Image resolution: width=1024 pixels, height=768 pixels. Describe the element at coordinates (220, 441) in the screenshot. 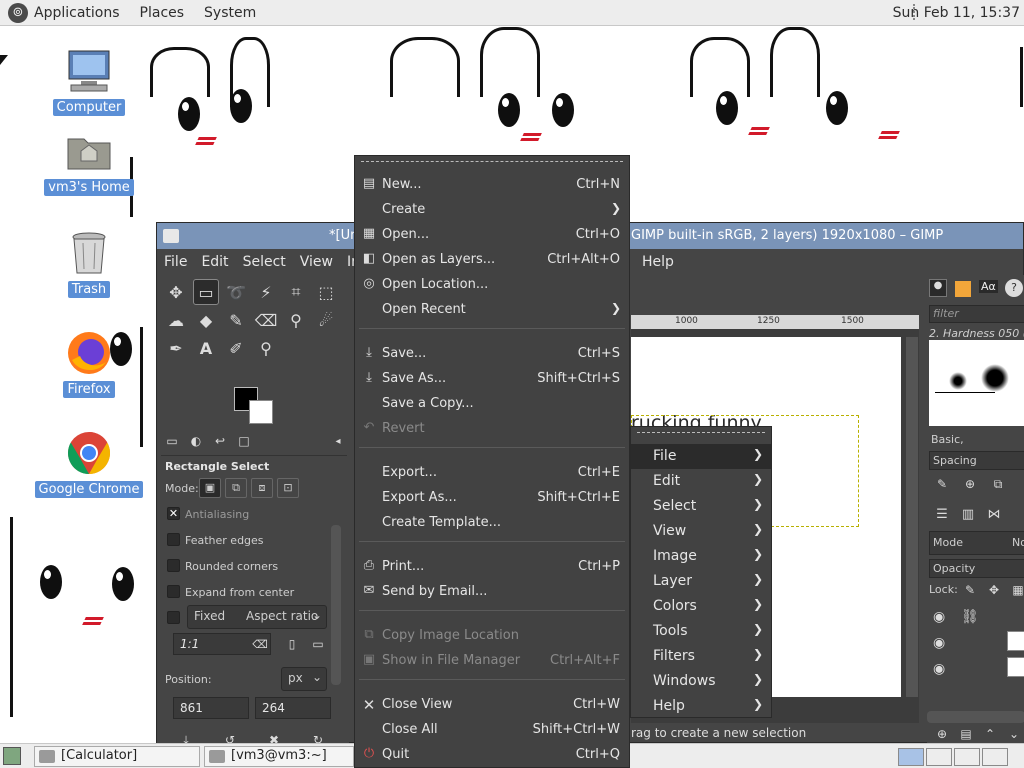

I see `undo-history-tab-icon: ↩` at that location.